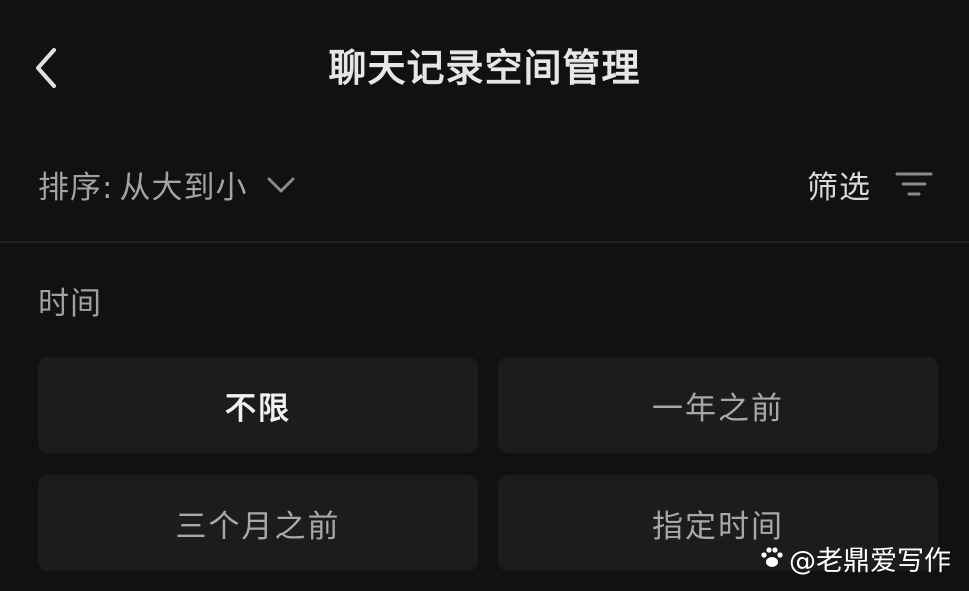 The width and height of the screenshot is (969, 591). Describe the element at coordinates (484, 242) in the screenshot. I see `divider` at that location.